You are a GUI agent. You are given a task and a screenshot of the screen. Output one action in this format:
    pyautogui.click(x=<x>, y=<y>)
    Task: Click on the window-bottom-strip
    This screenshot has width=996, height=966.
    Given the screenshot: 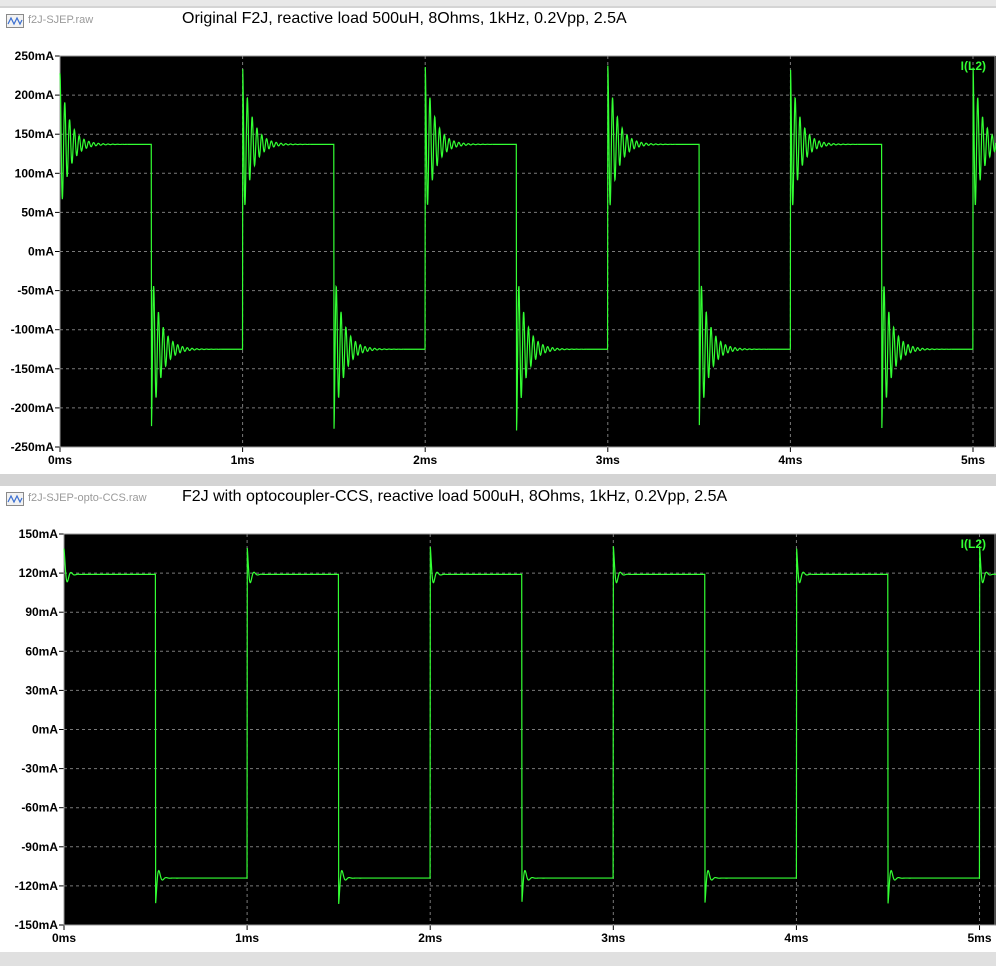 What is the action you would take?
    pyautogui.click(x=498, y=959)
    